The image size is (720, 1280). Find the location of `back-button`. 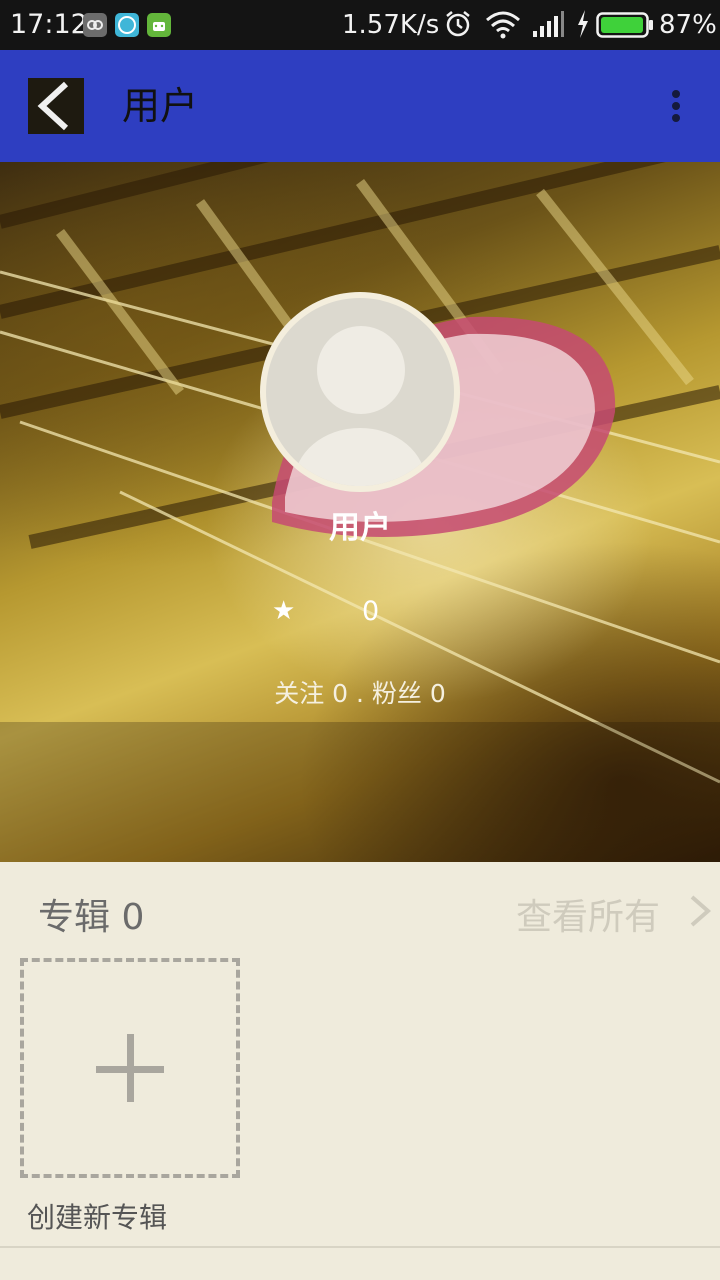

back-button is located at coordinates (56, 106).